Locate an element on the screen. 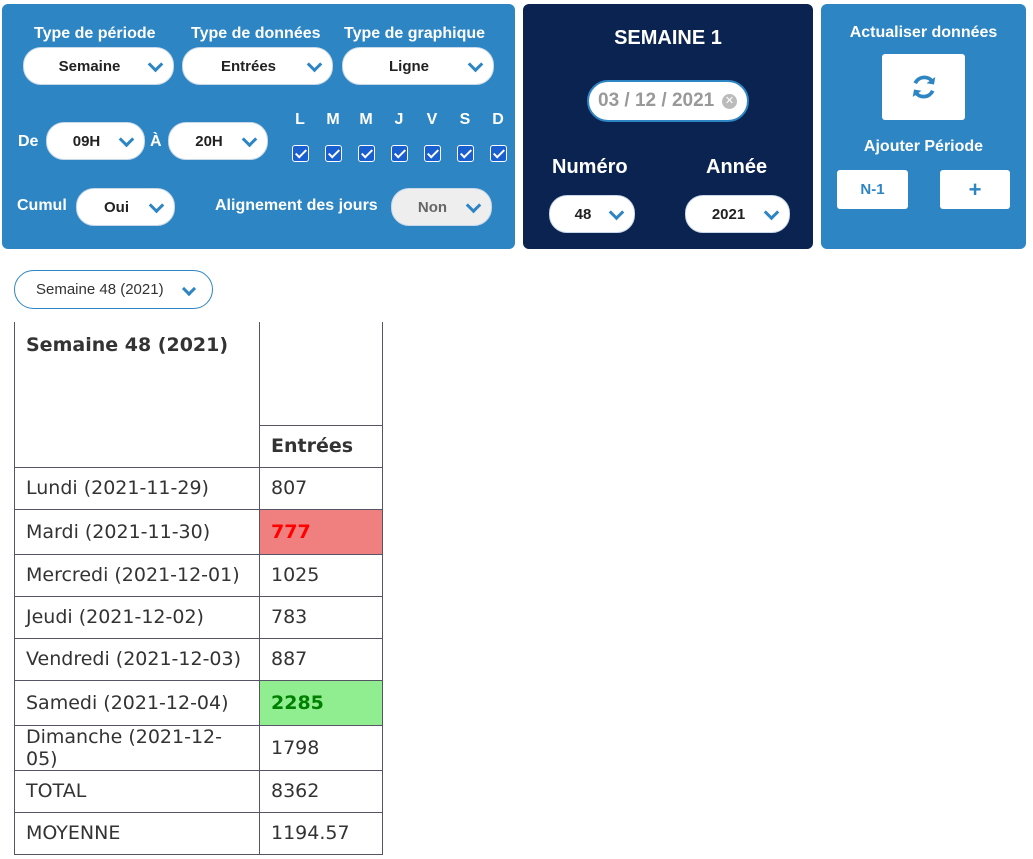 The width and height of the screenshot is (1033, 859). chart-type-value: Ligne is located at coordinates (409, 66).